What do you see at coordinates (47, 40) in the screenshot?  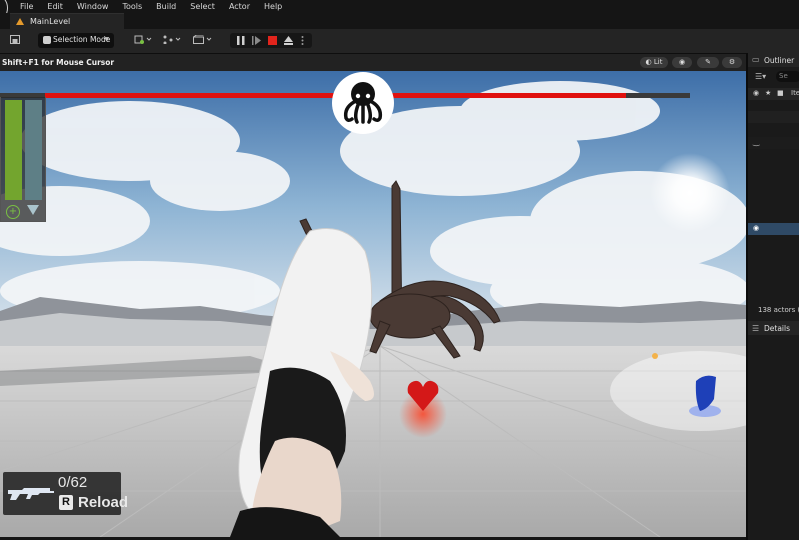 I see `select-arrow-icon` at bounding box center [47, 40].